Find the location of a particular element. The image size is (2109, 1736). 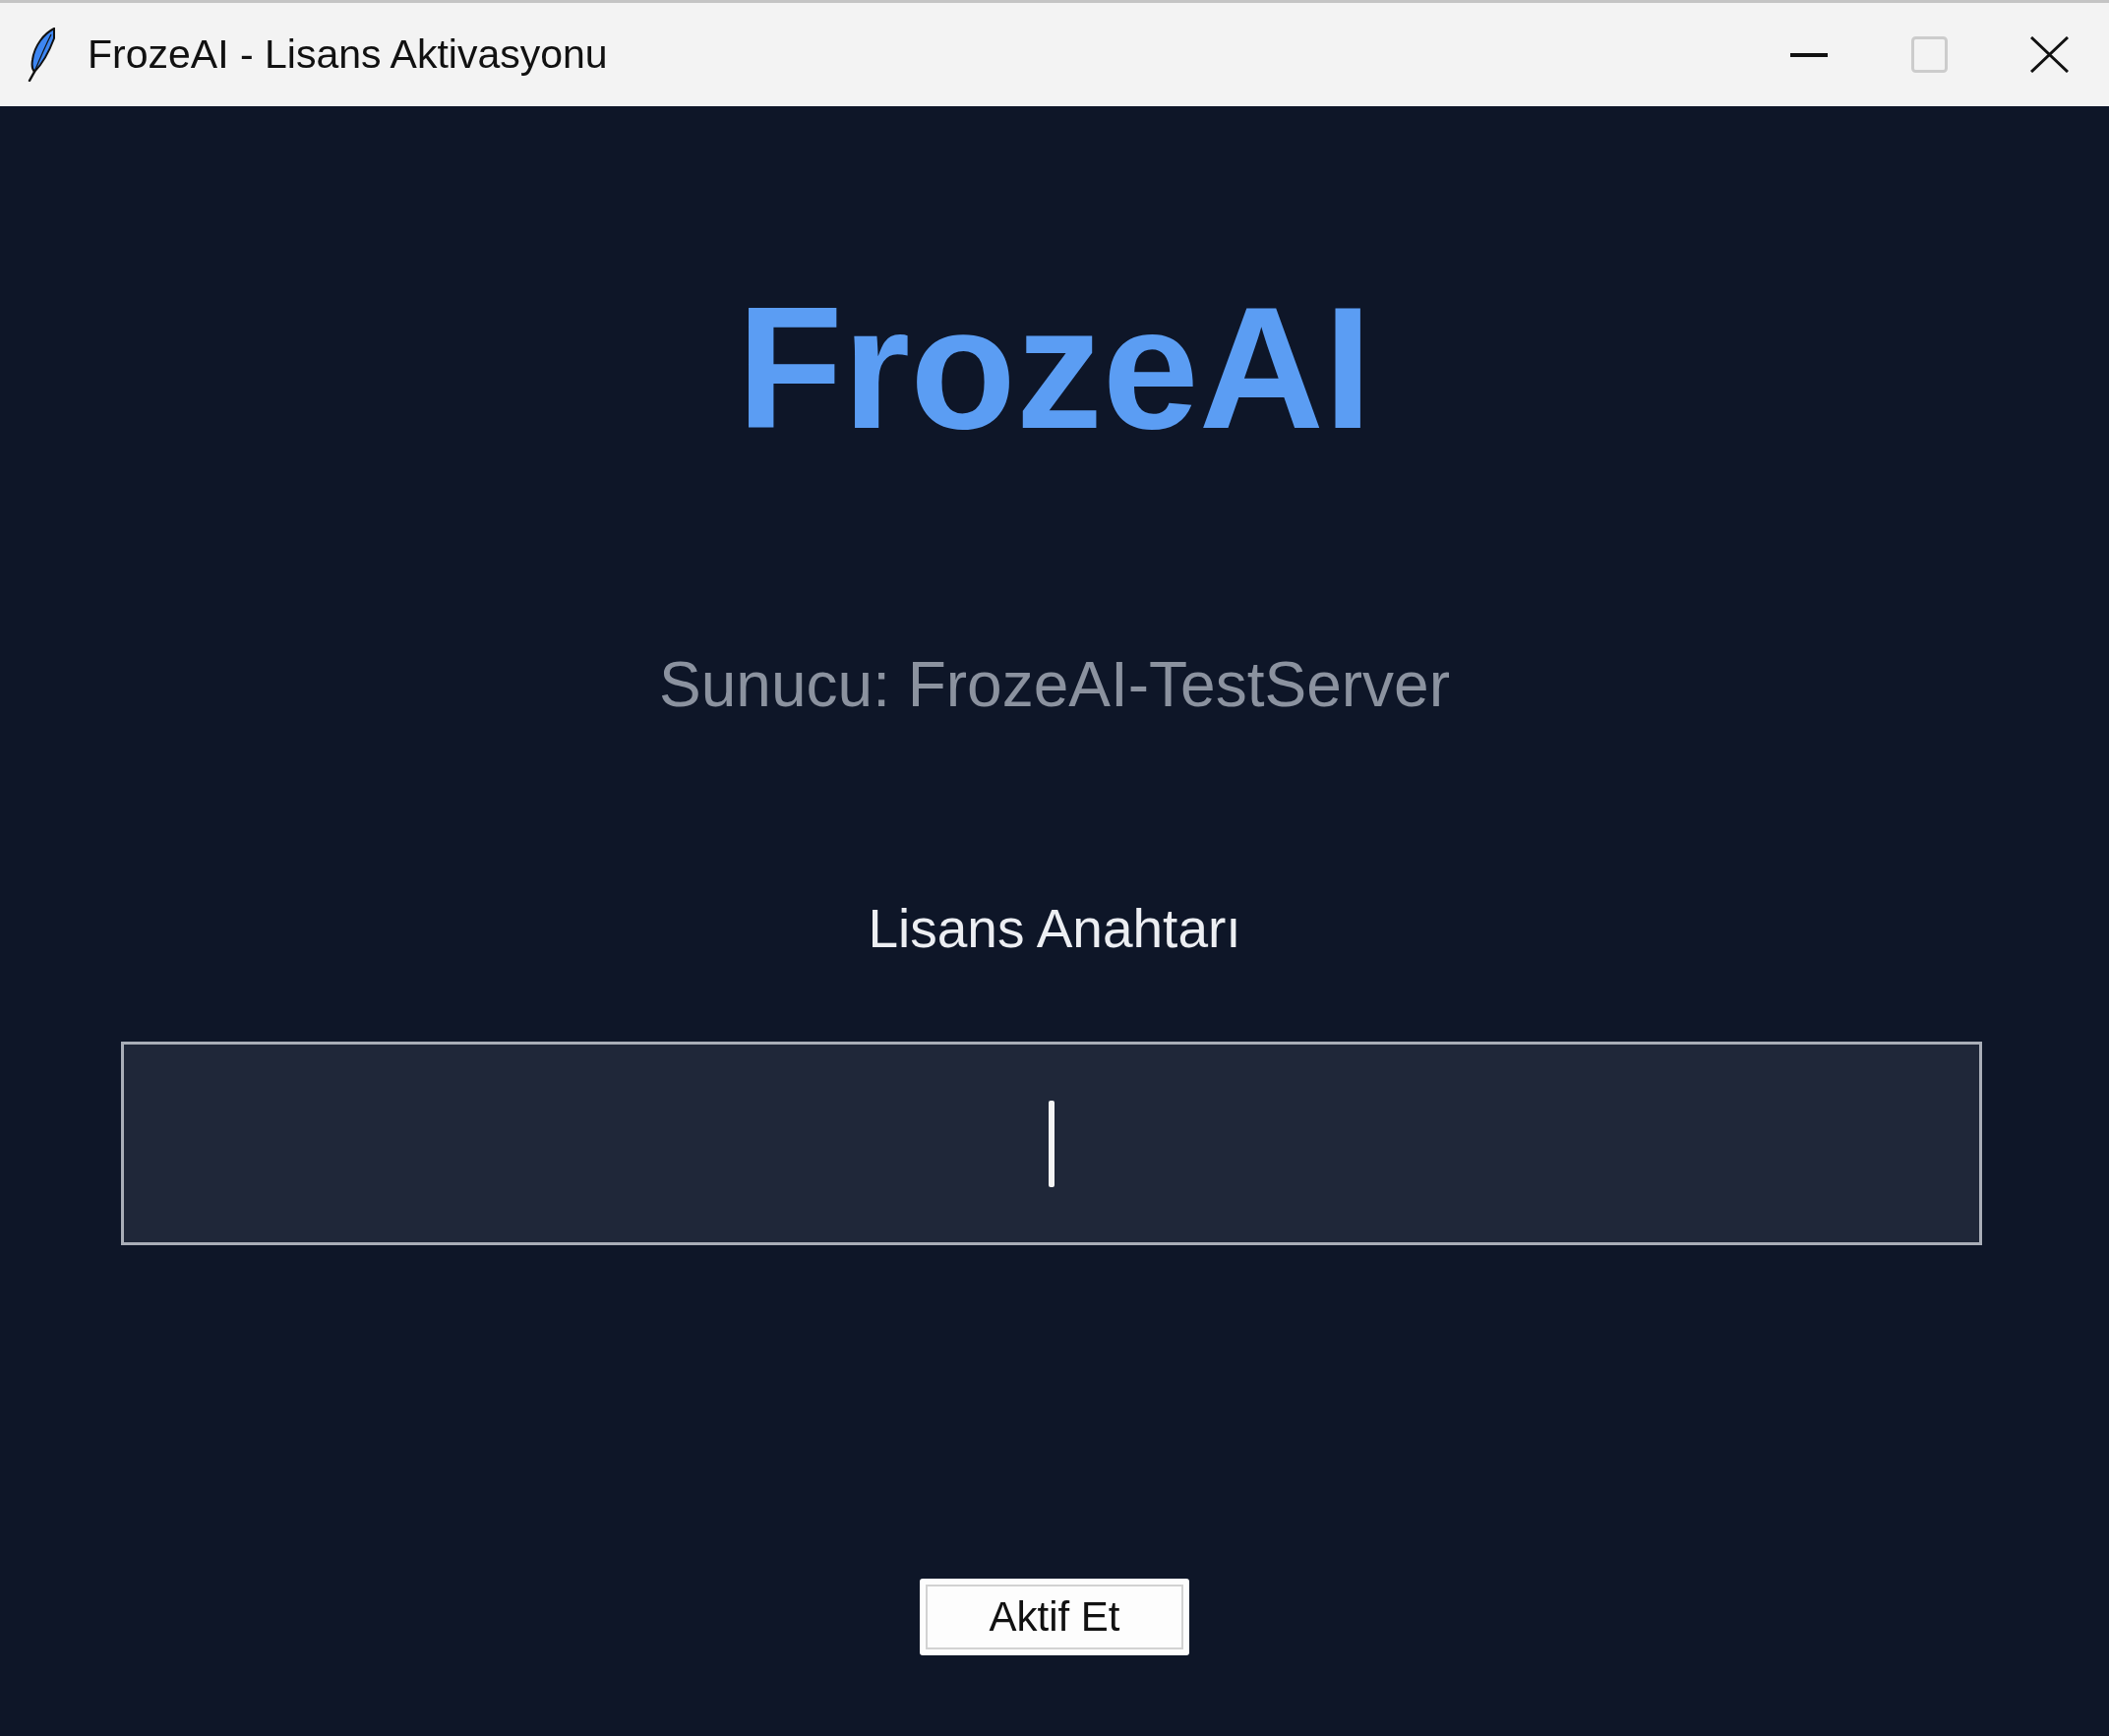

activate-button: Aktif Et is located at coordinates (1054, 1617).